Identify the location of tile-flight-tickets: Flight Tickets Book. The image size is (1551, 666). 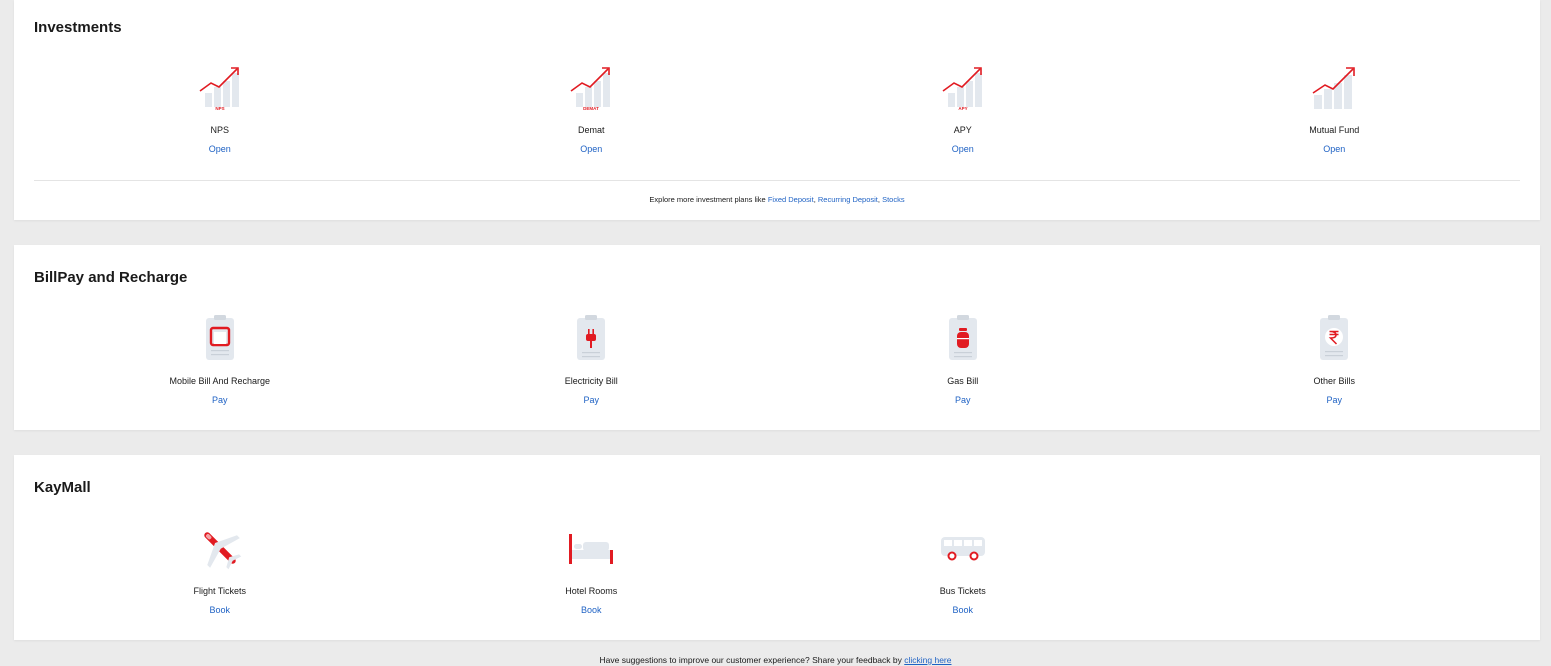
(220, 569).